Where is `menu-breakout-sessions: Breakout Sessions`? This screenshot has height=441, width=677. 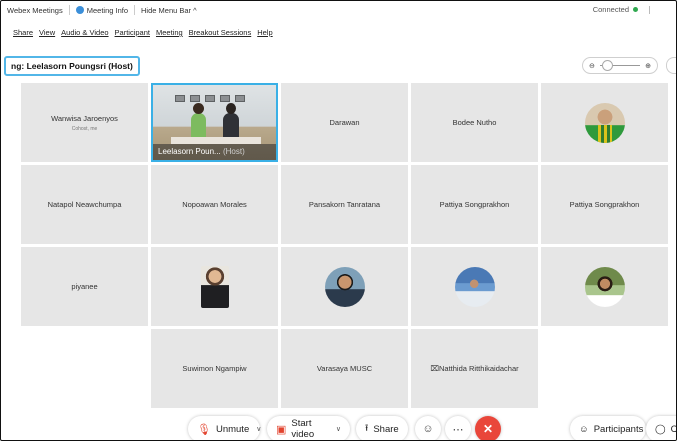
menu-breakout-sessions: Breakout Sessions is located at coordinates (220, 32).